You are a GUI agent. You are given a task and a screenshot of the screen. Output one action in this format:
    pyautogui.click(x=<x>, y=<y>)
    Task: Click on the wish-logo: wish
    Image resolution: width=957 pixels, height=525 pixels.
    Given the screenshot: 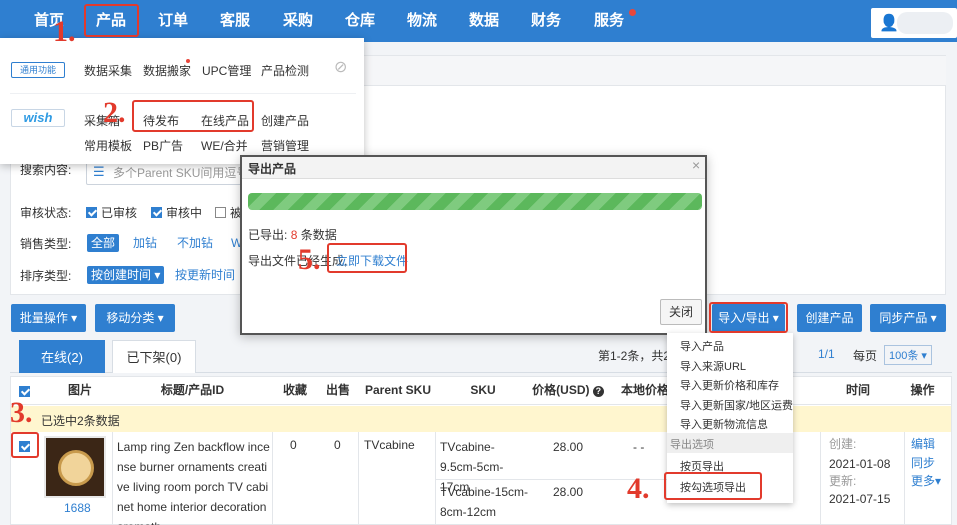 What is the action you would take?
    pyautogui.click(x=38, y=118)
    